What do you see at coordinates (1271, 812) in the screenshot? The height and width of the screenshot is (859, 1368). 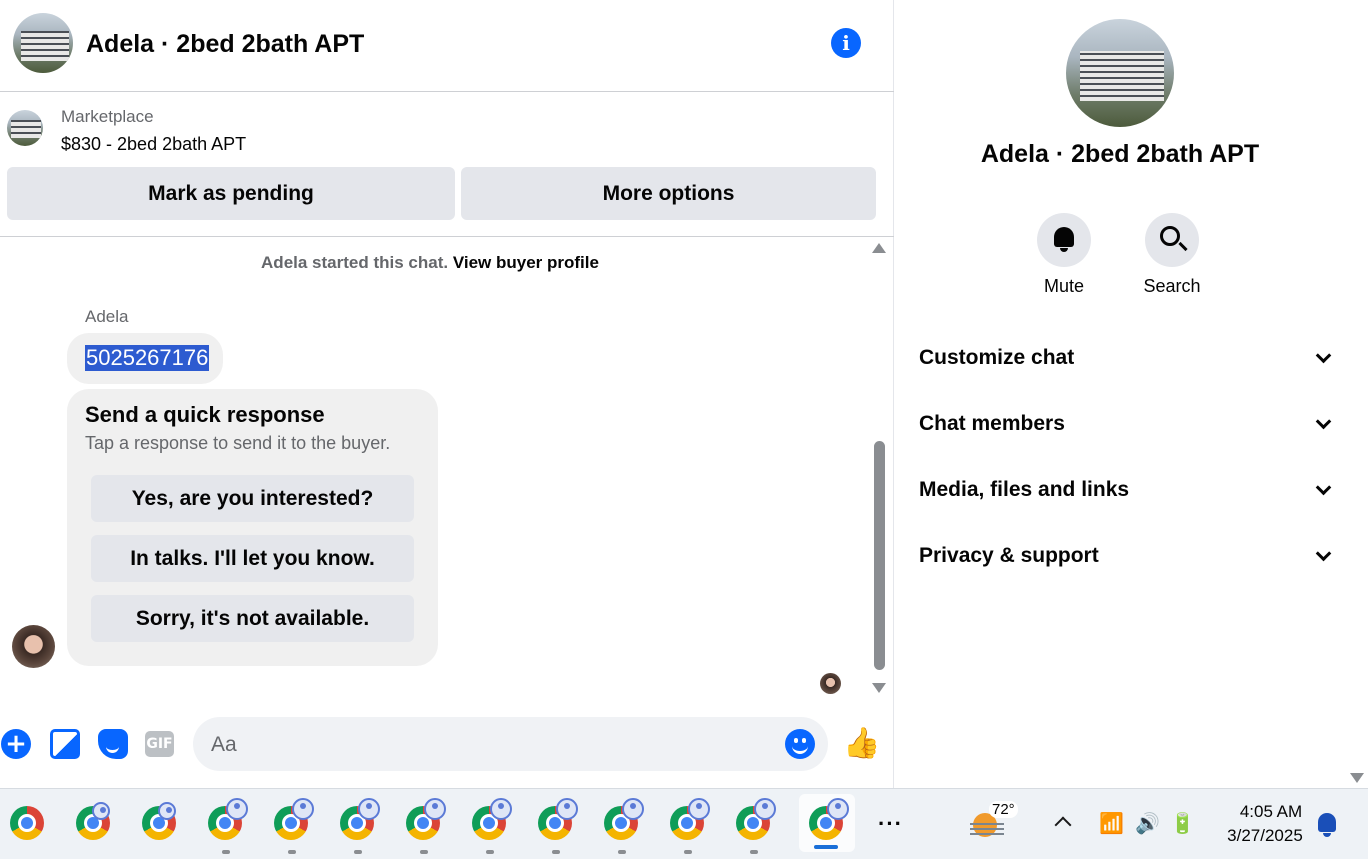 I see `clock-time: 4:05 AM` at bounding box center [1271, 812].